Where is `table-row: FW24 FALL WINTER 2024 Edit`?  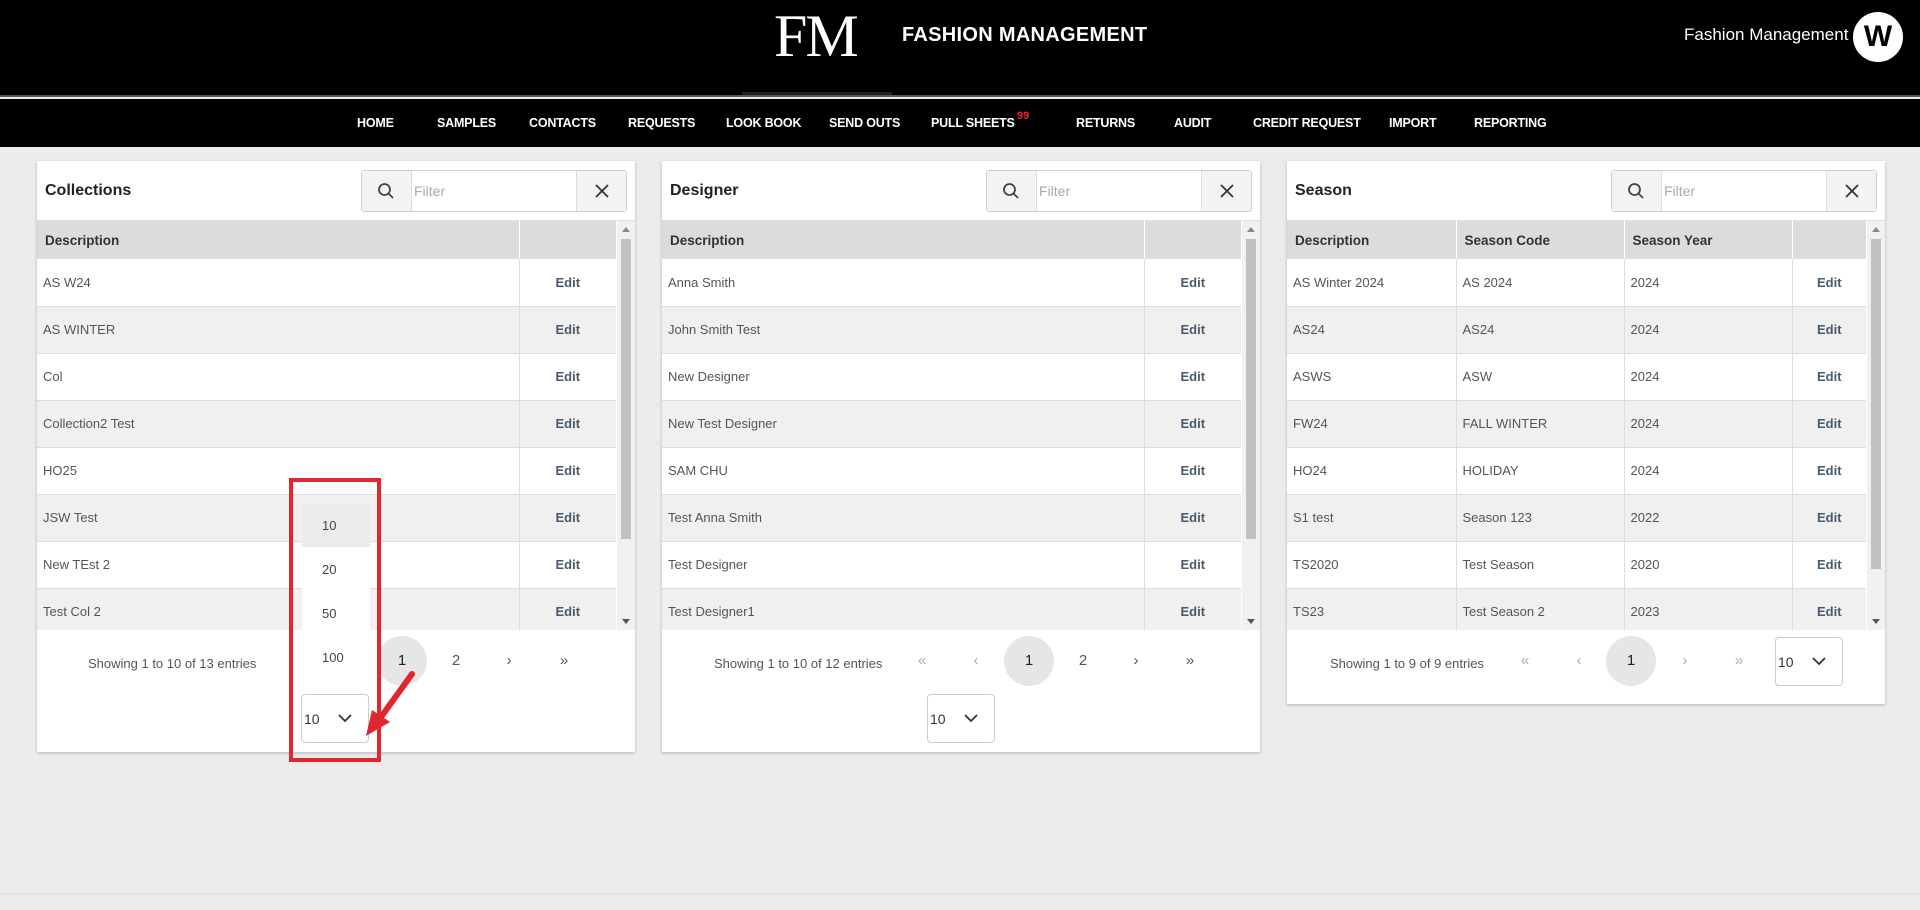 table-row: FW24 FALL WINTER 2024 Edit is located at coordinates (1576, 424).